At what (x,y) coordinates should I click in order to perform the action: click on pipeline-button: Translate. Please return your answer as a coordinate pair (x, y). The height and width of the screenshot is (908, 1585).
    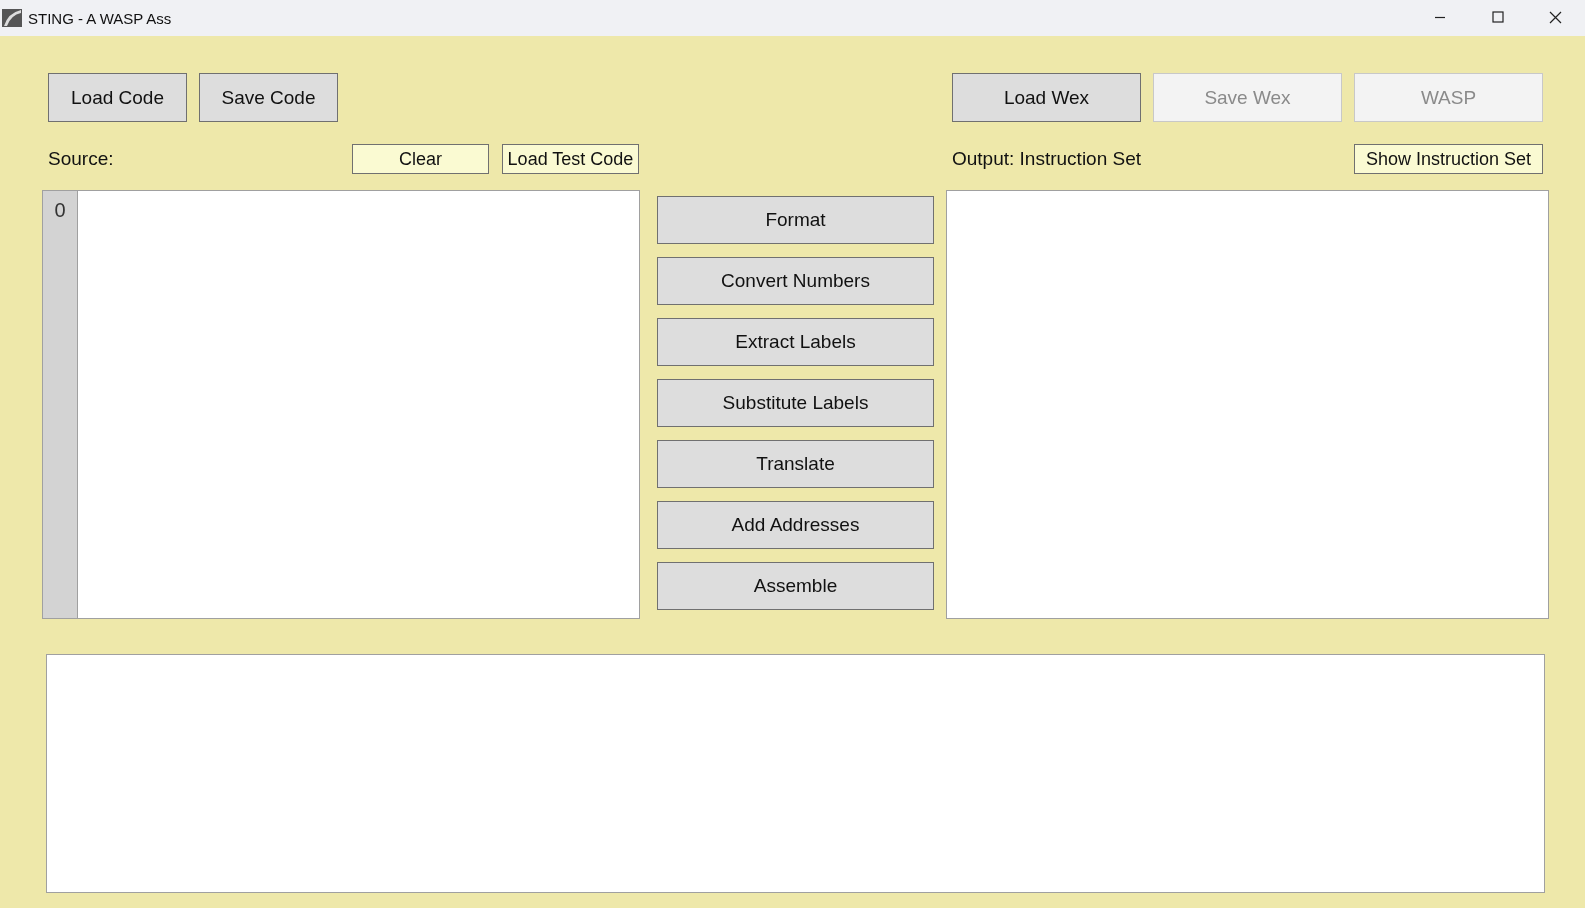
    Looking at the image, I should click on (795, 464).